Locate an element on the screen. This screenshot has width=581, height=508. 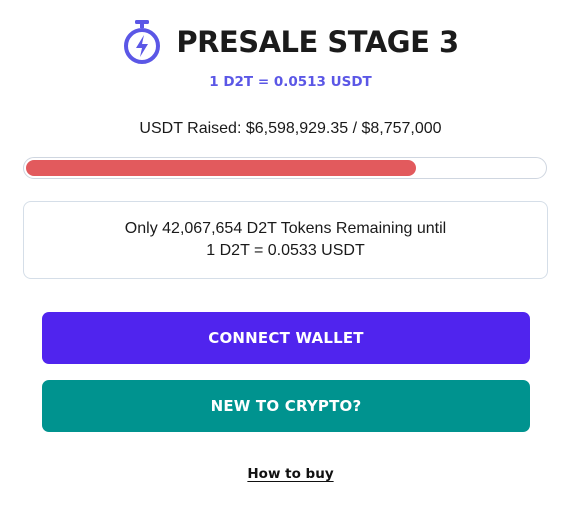
raise-progress-bar is located at coordinates (285, 168).